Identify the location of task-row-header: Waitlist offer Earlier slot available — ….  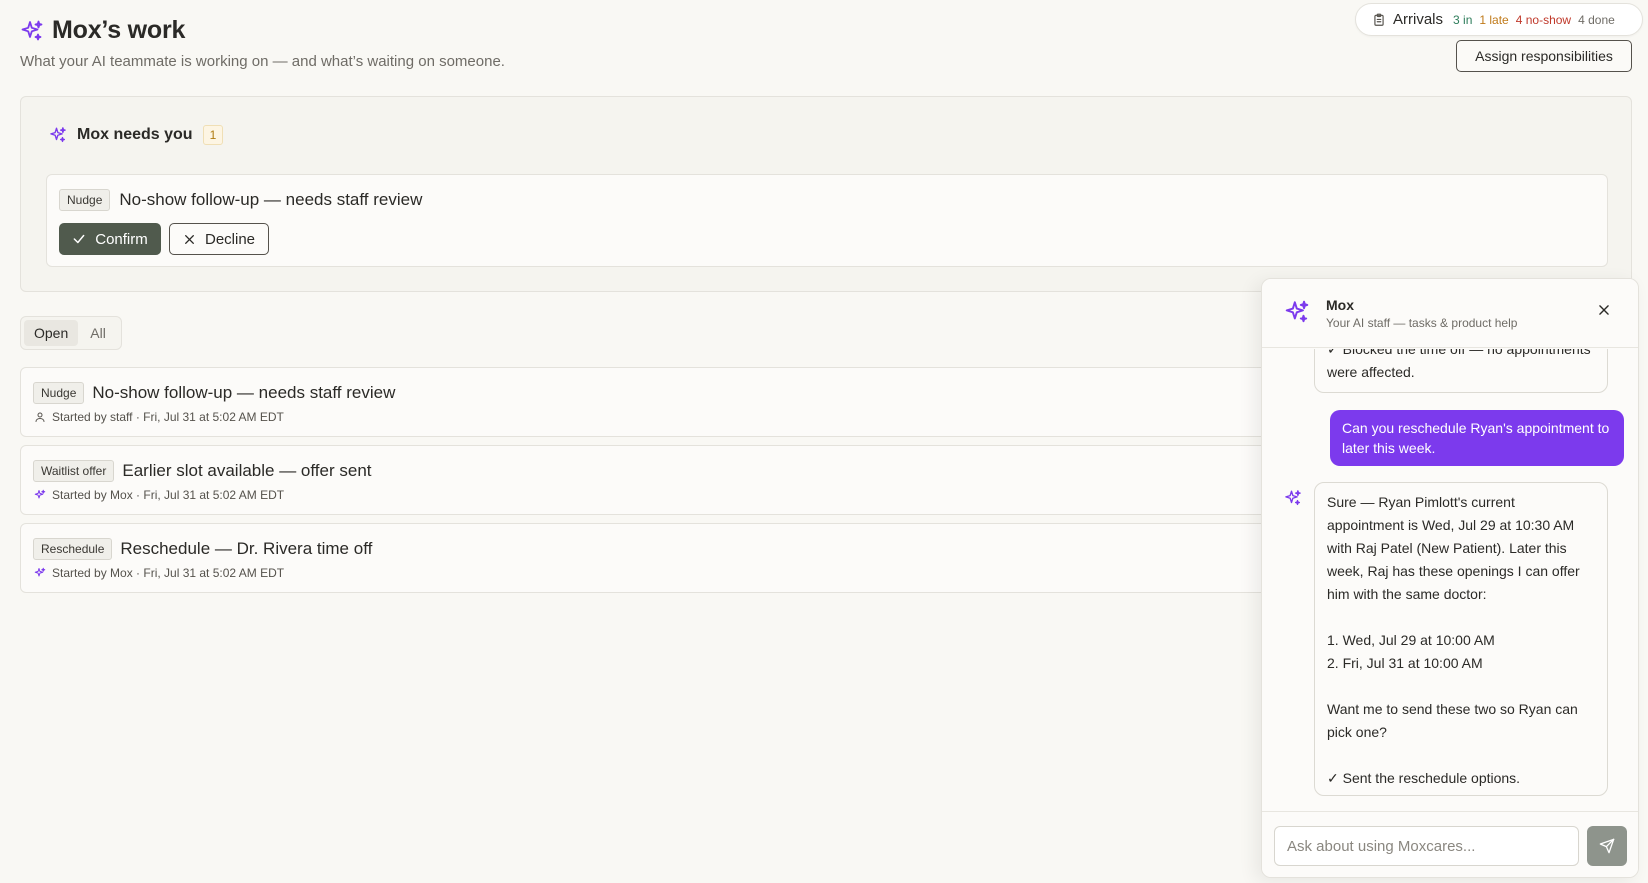
(202, 471).